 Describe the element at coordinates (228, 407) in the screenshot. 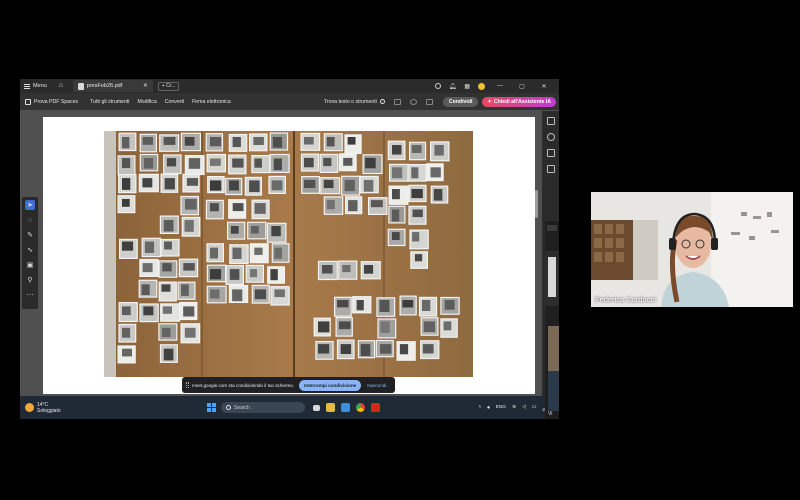

I see `search-icon` at that location.